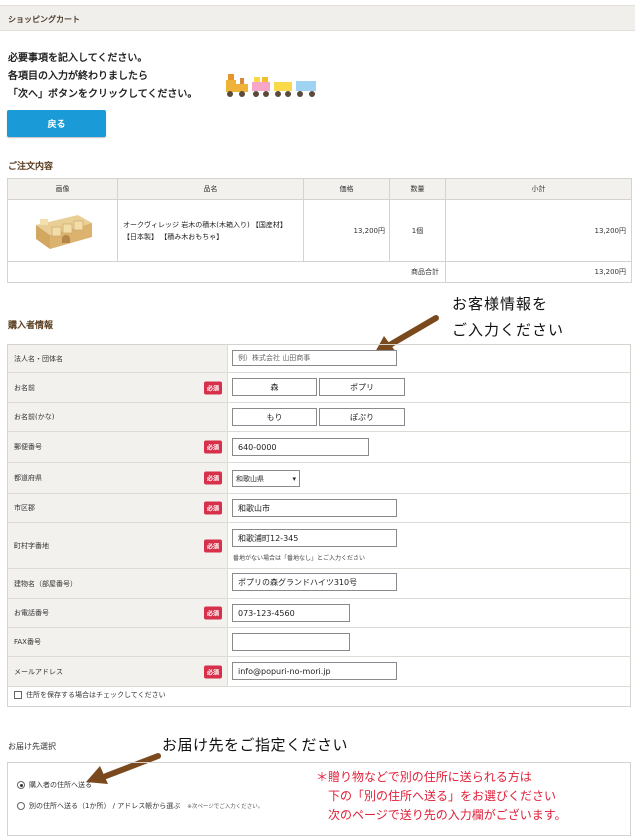 The height and width of the screenshot is (840, 640). I want to click on cart-header-bar: ショッピングカート, so click(317, 18).